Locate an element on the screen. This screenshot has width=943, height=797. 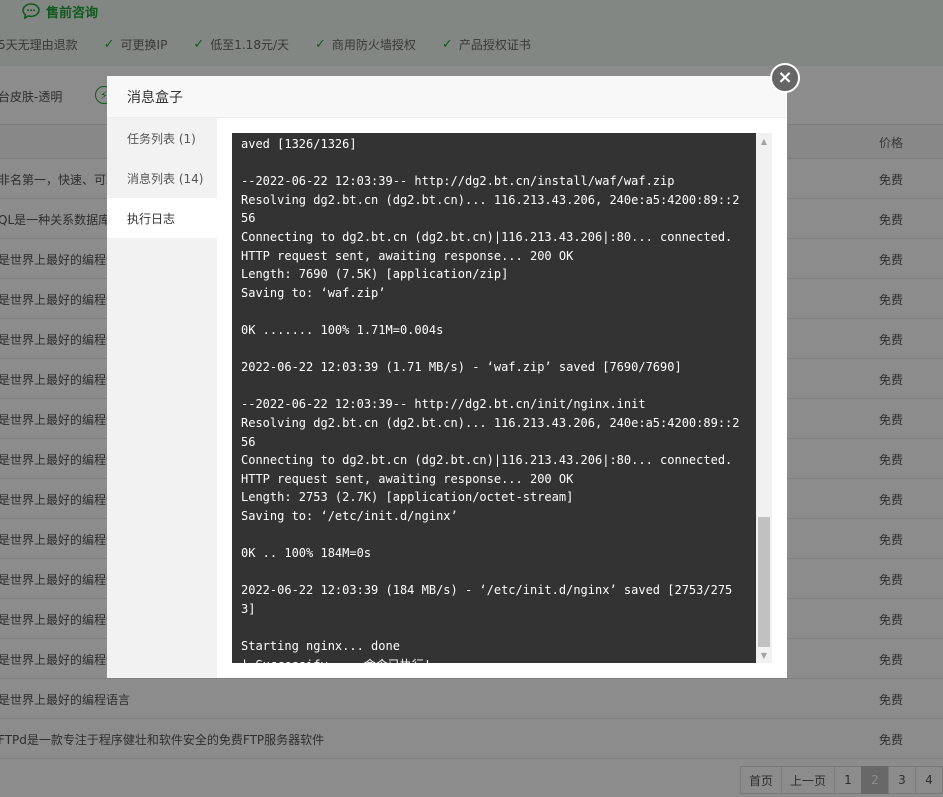
scroll-up-icon: ▲ is located at coordinates (764, 141).